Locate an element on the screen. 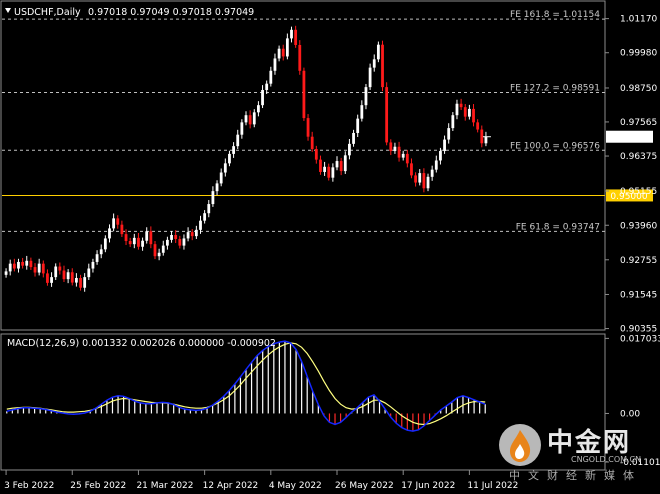 This screenshot has height=494, width=660. price-tick-label: 0.99980 is located at coordinates (638, 54).